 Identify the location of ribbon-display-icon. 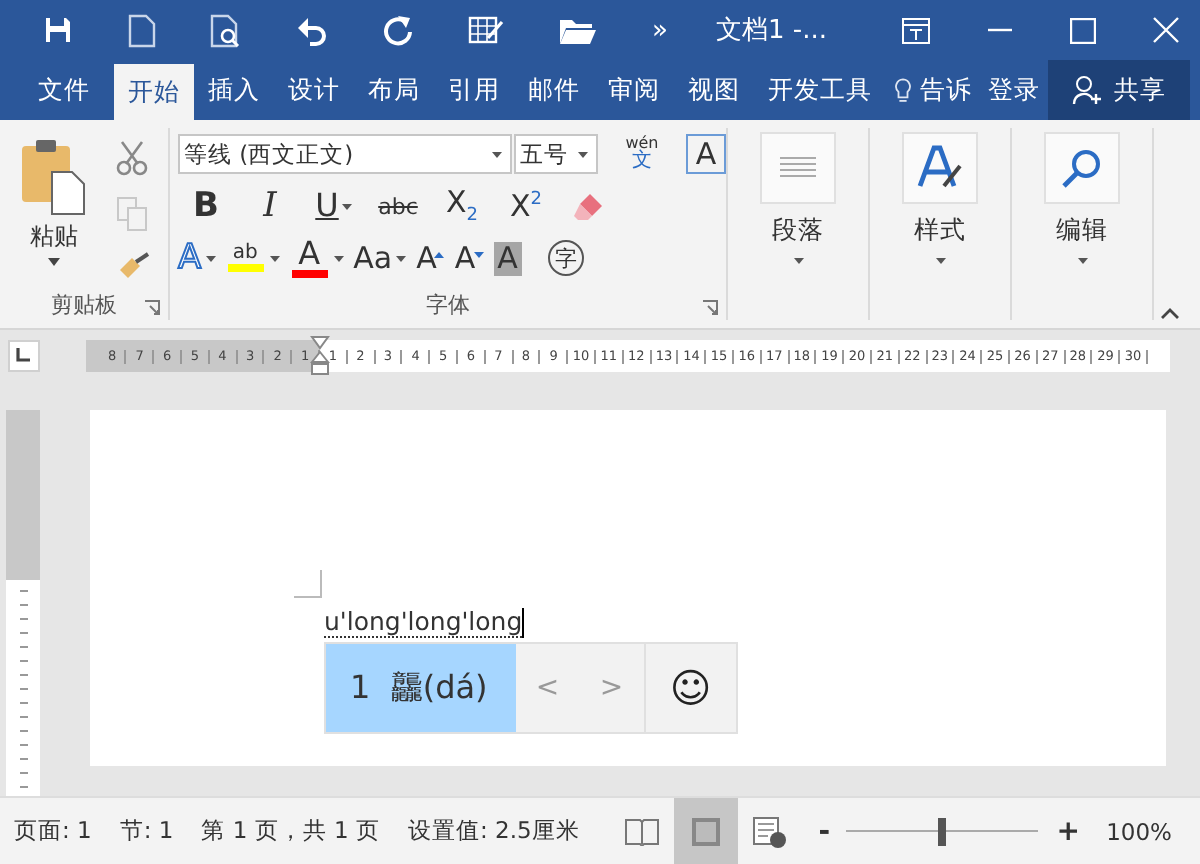
(916, 30).